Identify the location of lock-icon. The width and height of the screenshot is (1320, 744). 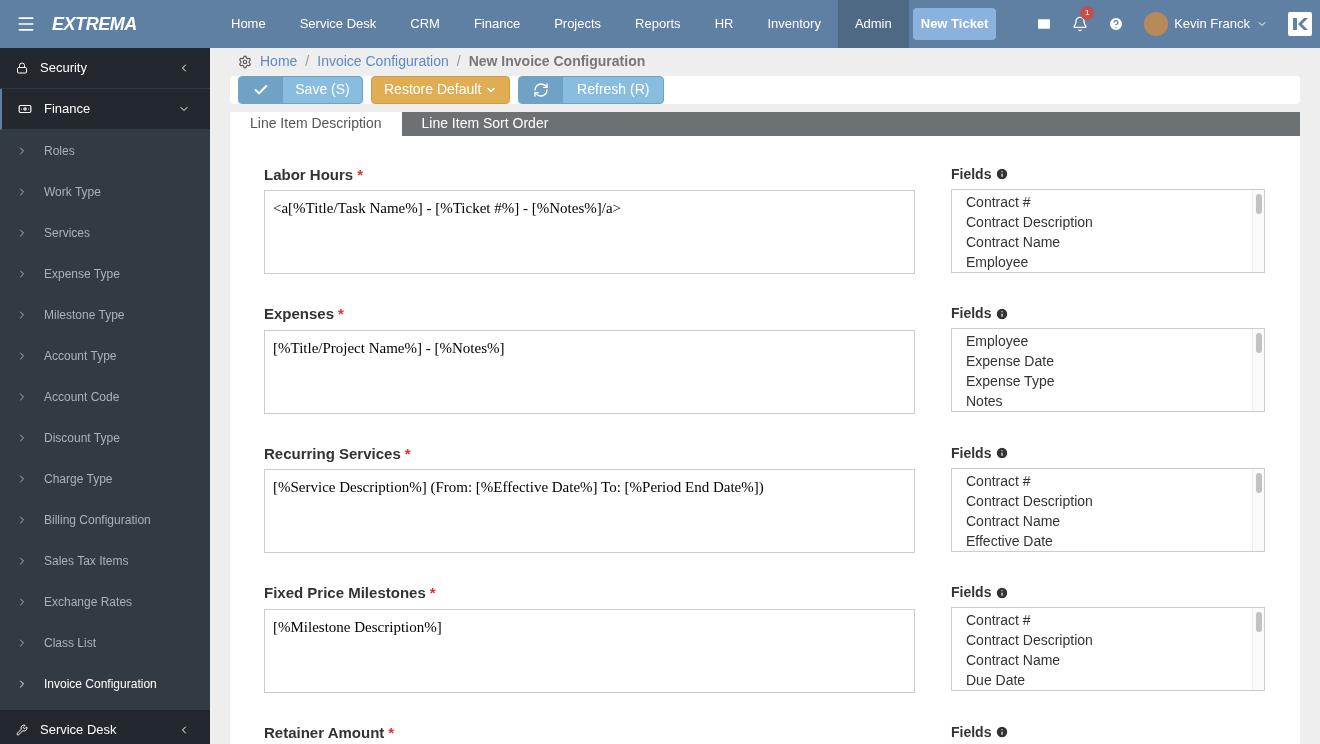
(22, 68).